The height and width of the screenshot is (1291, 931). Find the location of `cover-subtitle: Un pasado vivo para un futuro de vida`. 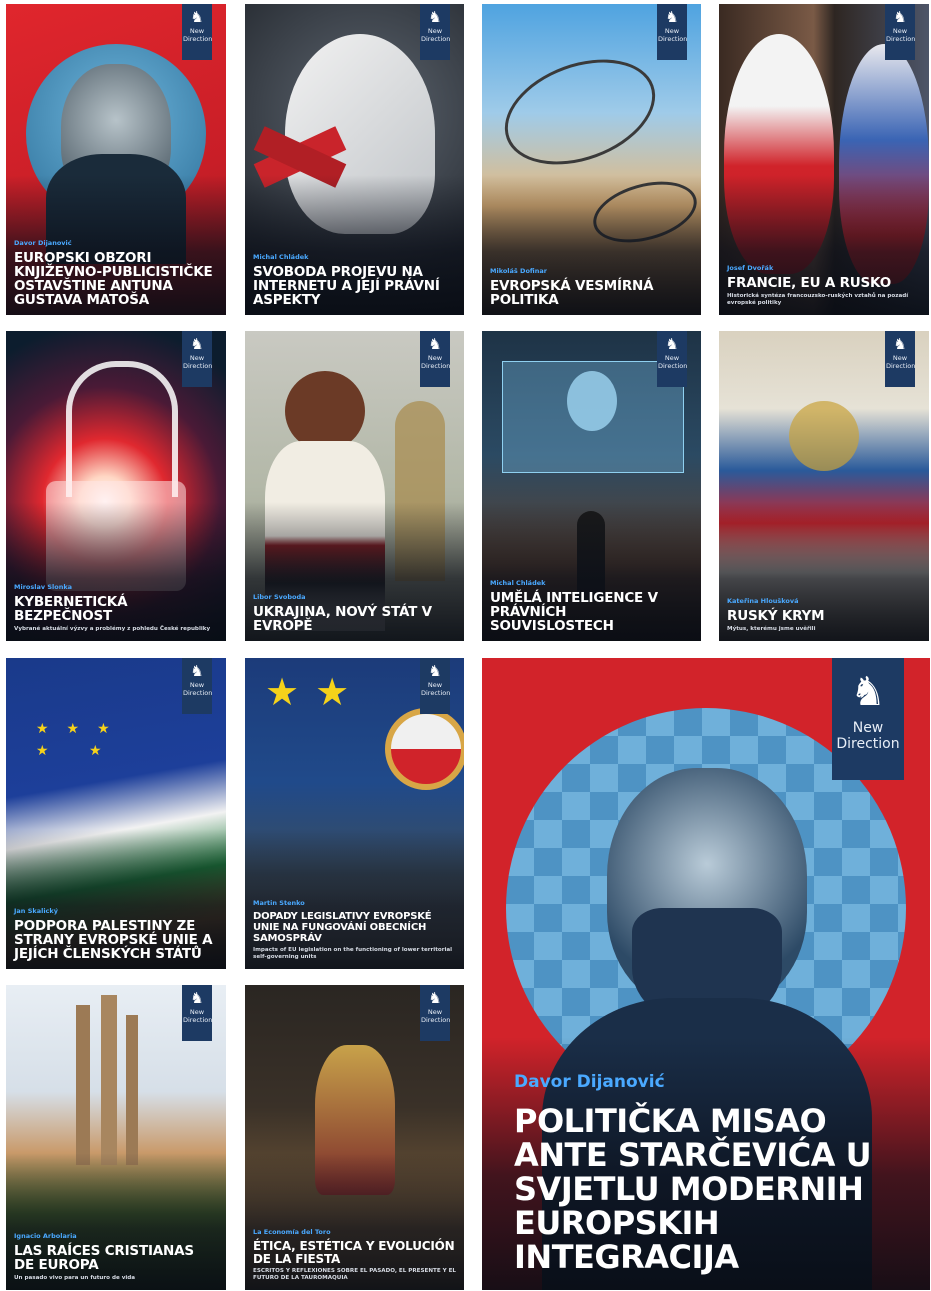

cover-subtitle: Un pasado vivo para un futuro de vida is located at coordinates (75, 1278).